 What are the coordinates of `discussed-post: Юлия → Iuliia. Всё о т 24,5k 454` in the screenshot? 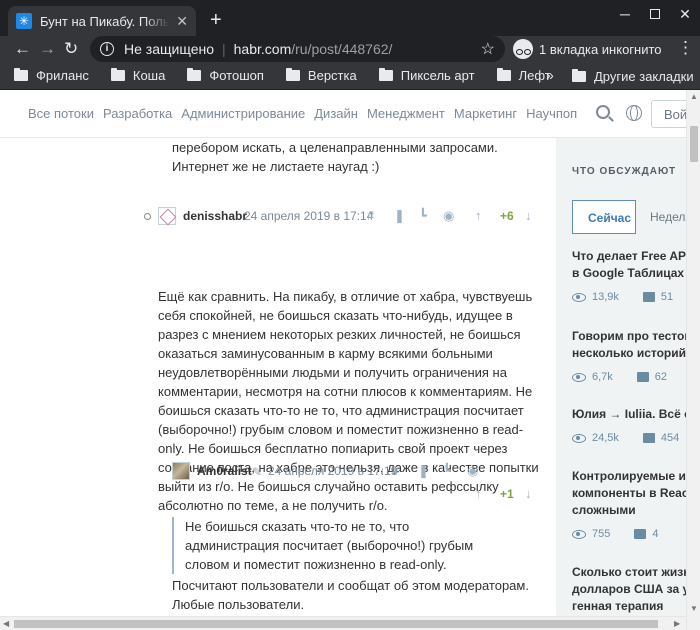 It's located at (629, 425).